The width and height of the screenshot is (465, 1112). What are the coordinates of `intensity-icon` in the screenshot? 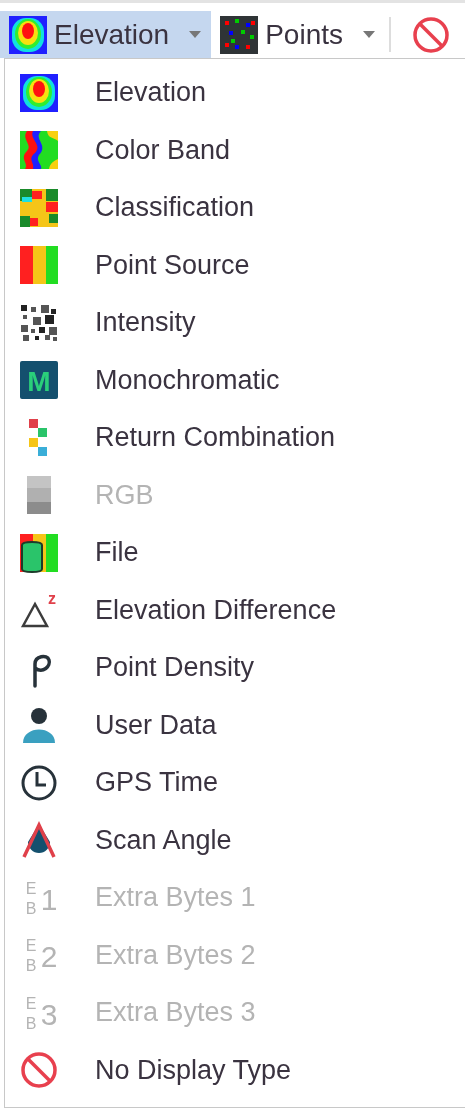 It's located at (39, 322).